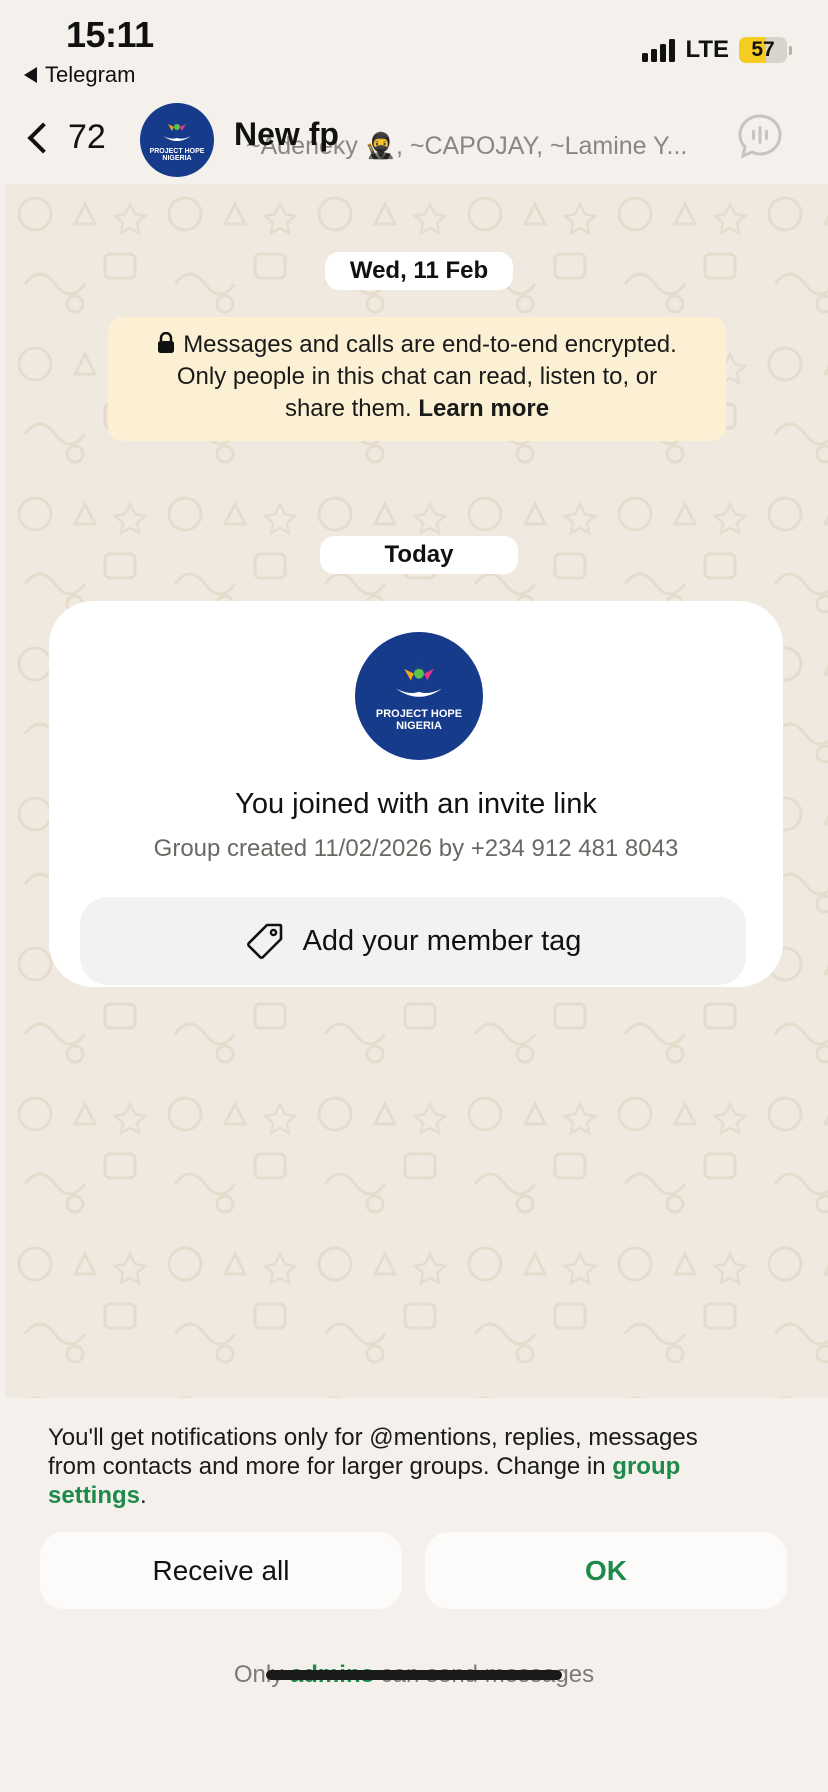  I want to click on status-indicators: LTE 57, so click(717, 50).